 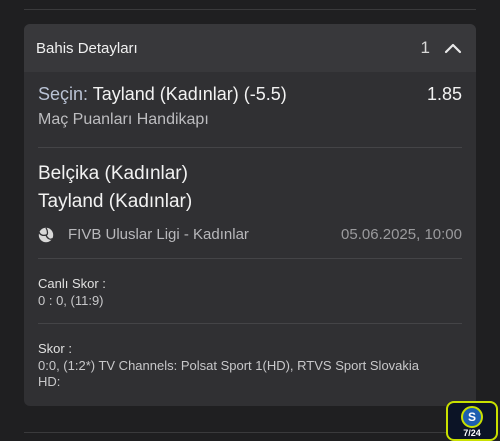 What do you see at coordinates (472, 417) in the screenshot?
I see `support-logo-icon: S` at bounding box center [472, 417].